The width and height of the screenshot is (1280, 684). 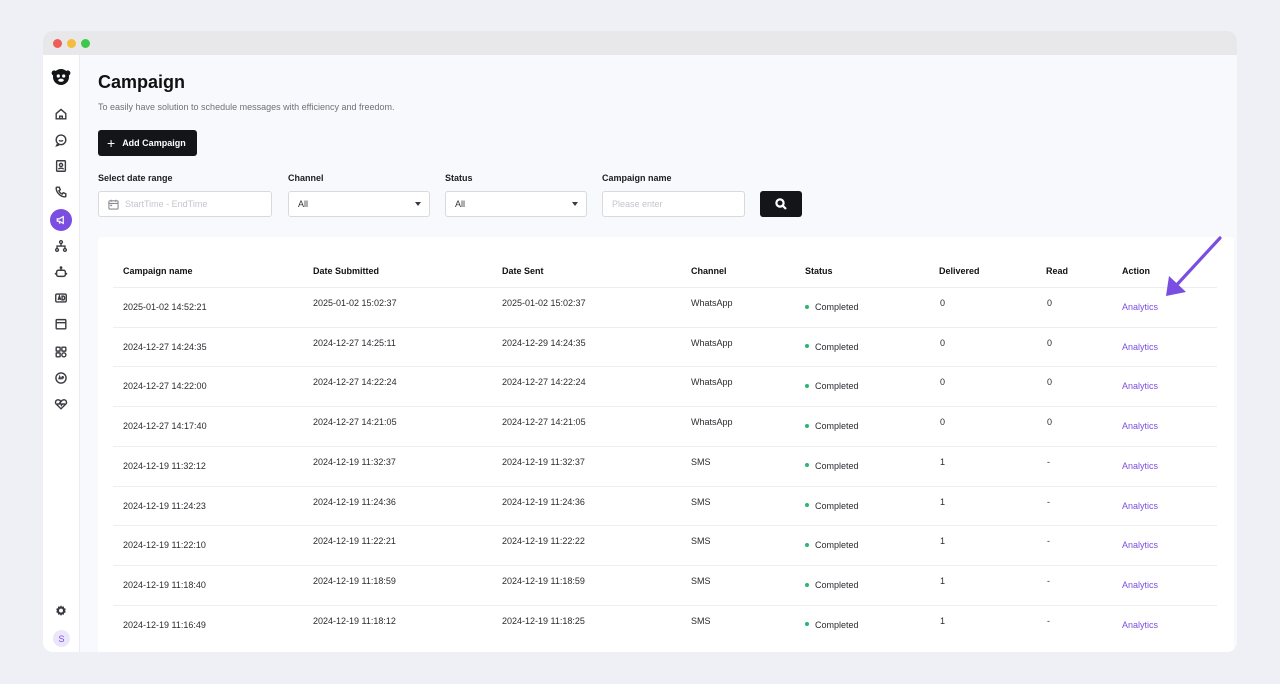 I want to click on campaign-name-cell: 2024-12-27 14:22:00, so click(x=165, y=386).